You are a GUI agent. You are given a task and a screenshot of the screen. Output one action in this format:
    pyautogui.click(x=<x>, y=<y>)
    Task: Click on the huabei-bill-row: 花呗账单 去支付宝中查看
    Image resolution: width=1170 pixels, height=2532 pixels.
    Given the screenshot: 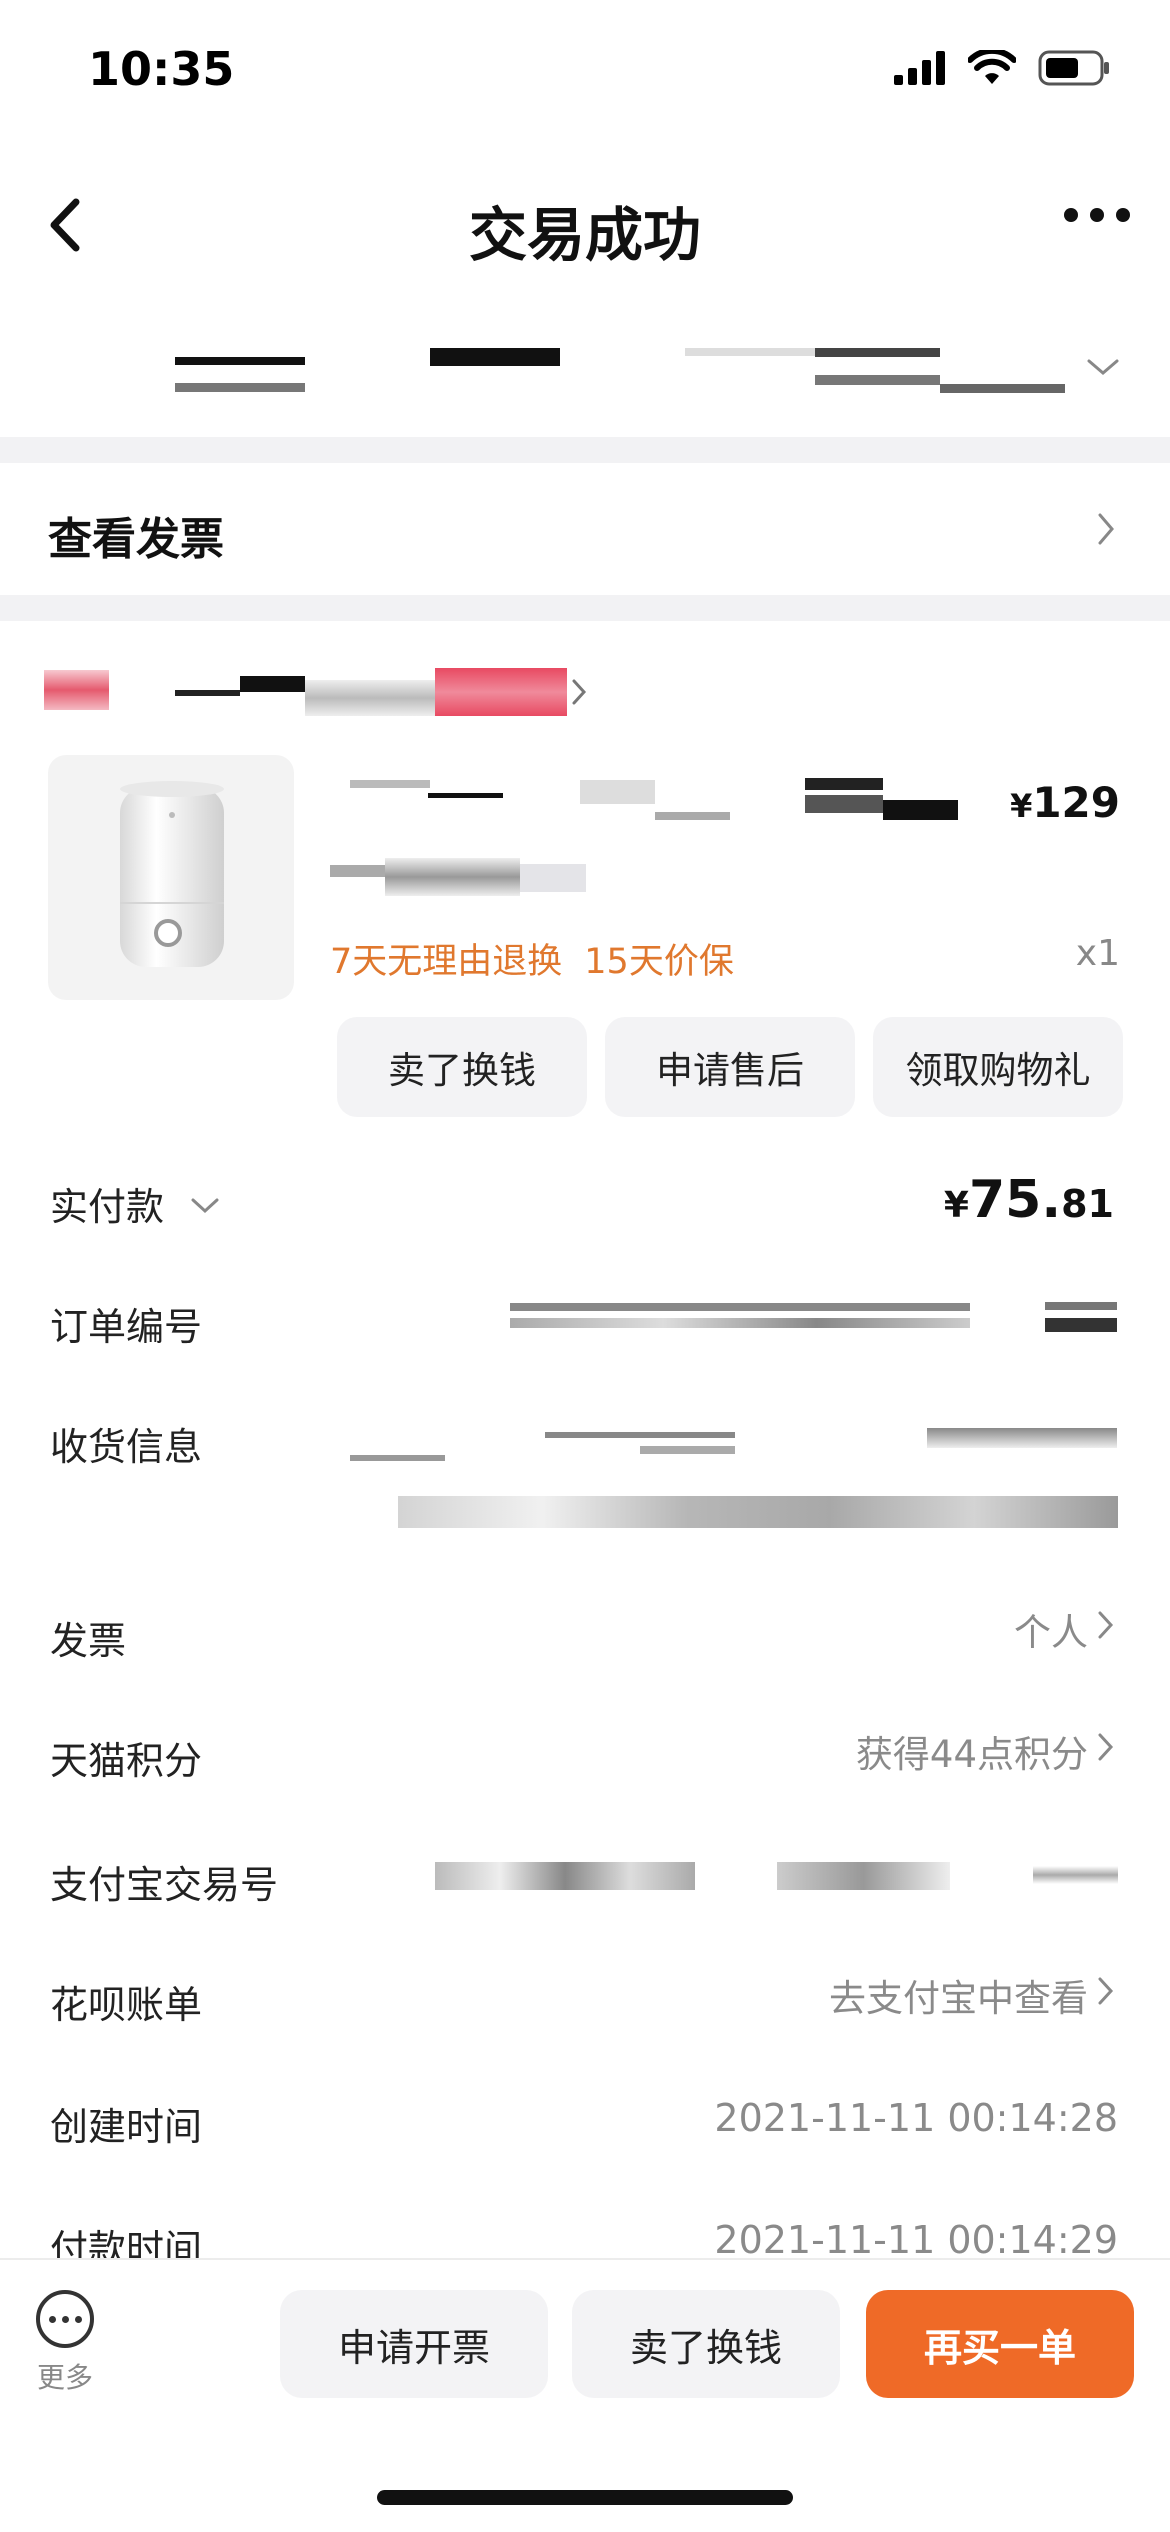 What is the action you would take?
    pyautogui.click(x=585, y=1999)
    